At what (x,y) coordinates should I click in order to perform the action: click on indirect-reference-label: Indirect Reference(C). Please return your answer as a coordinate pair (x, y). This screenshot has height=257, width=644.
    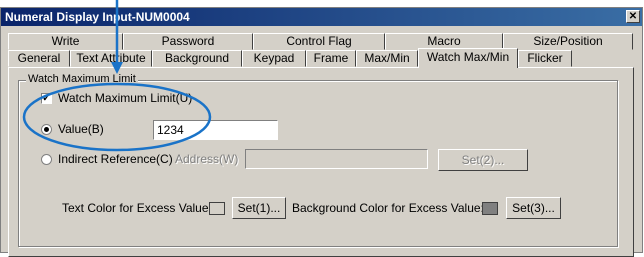
    Looking at the image, I should click on (115, 159).